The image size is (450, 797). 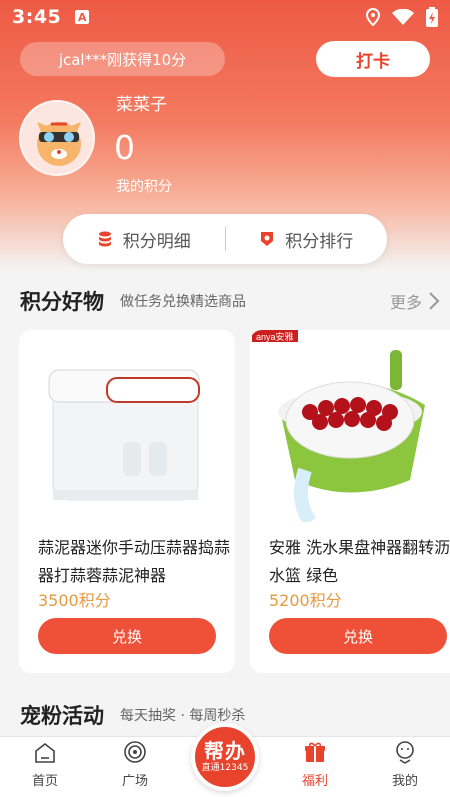 What do you see at coordinates (156, 241) in the screenshot?
I see `points-detail-label: 积分明细` at bounding box center [156, 241].